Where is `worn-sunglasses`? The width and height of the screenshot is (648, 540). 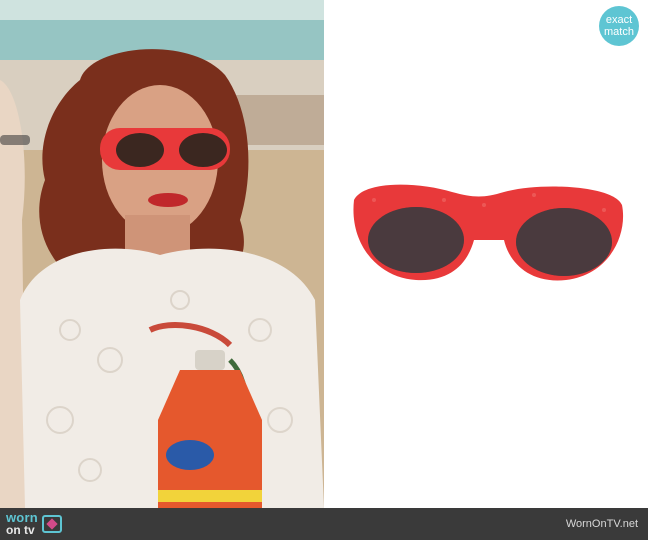
worn-sunglasses is located at coordinates (165, 149).